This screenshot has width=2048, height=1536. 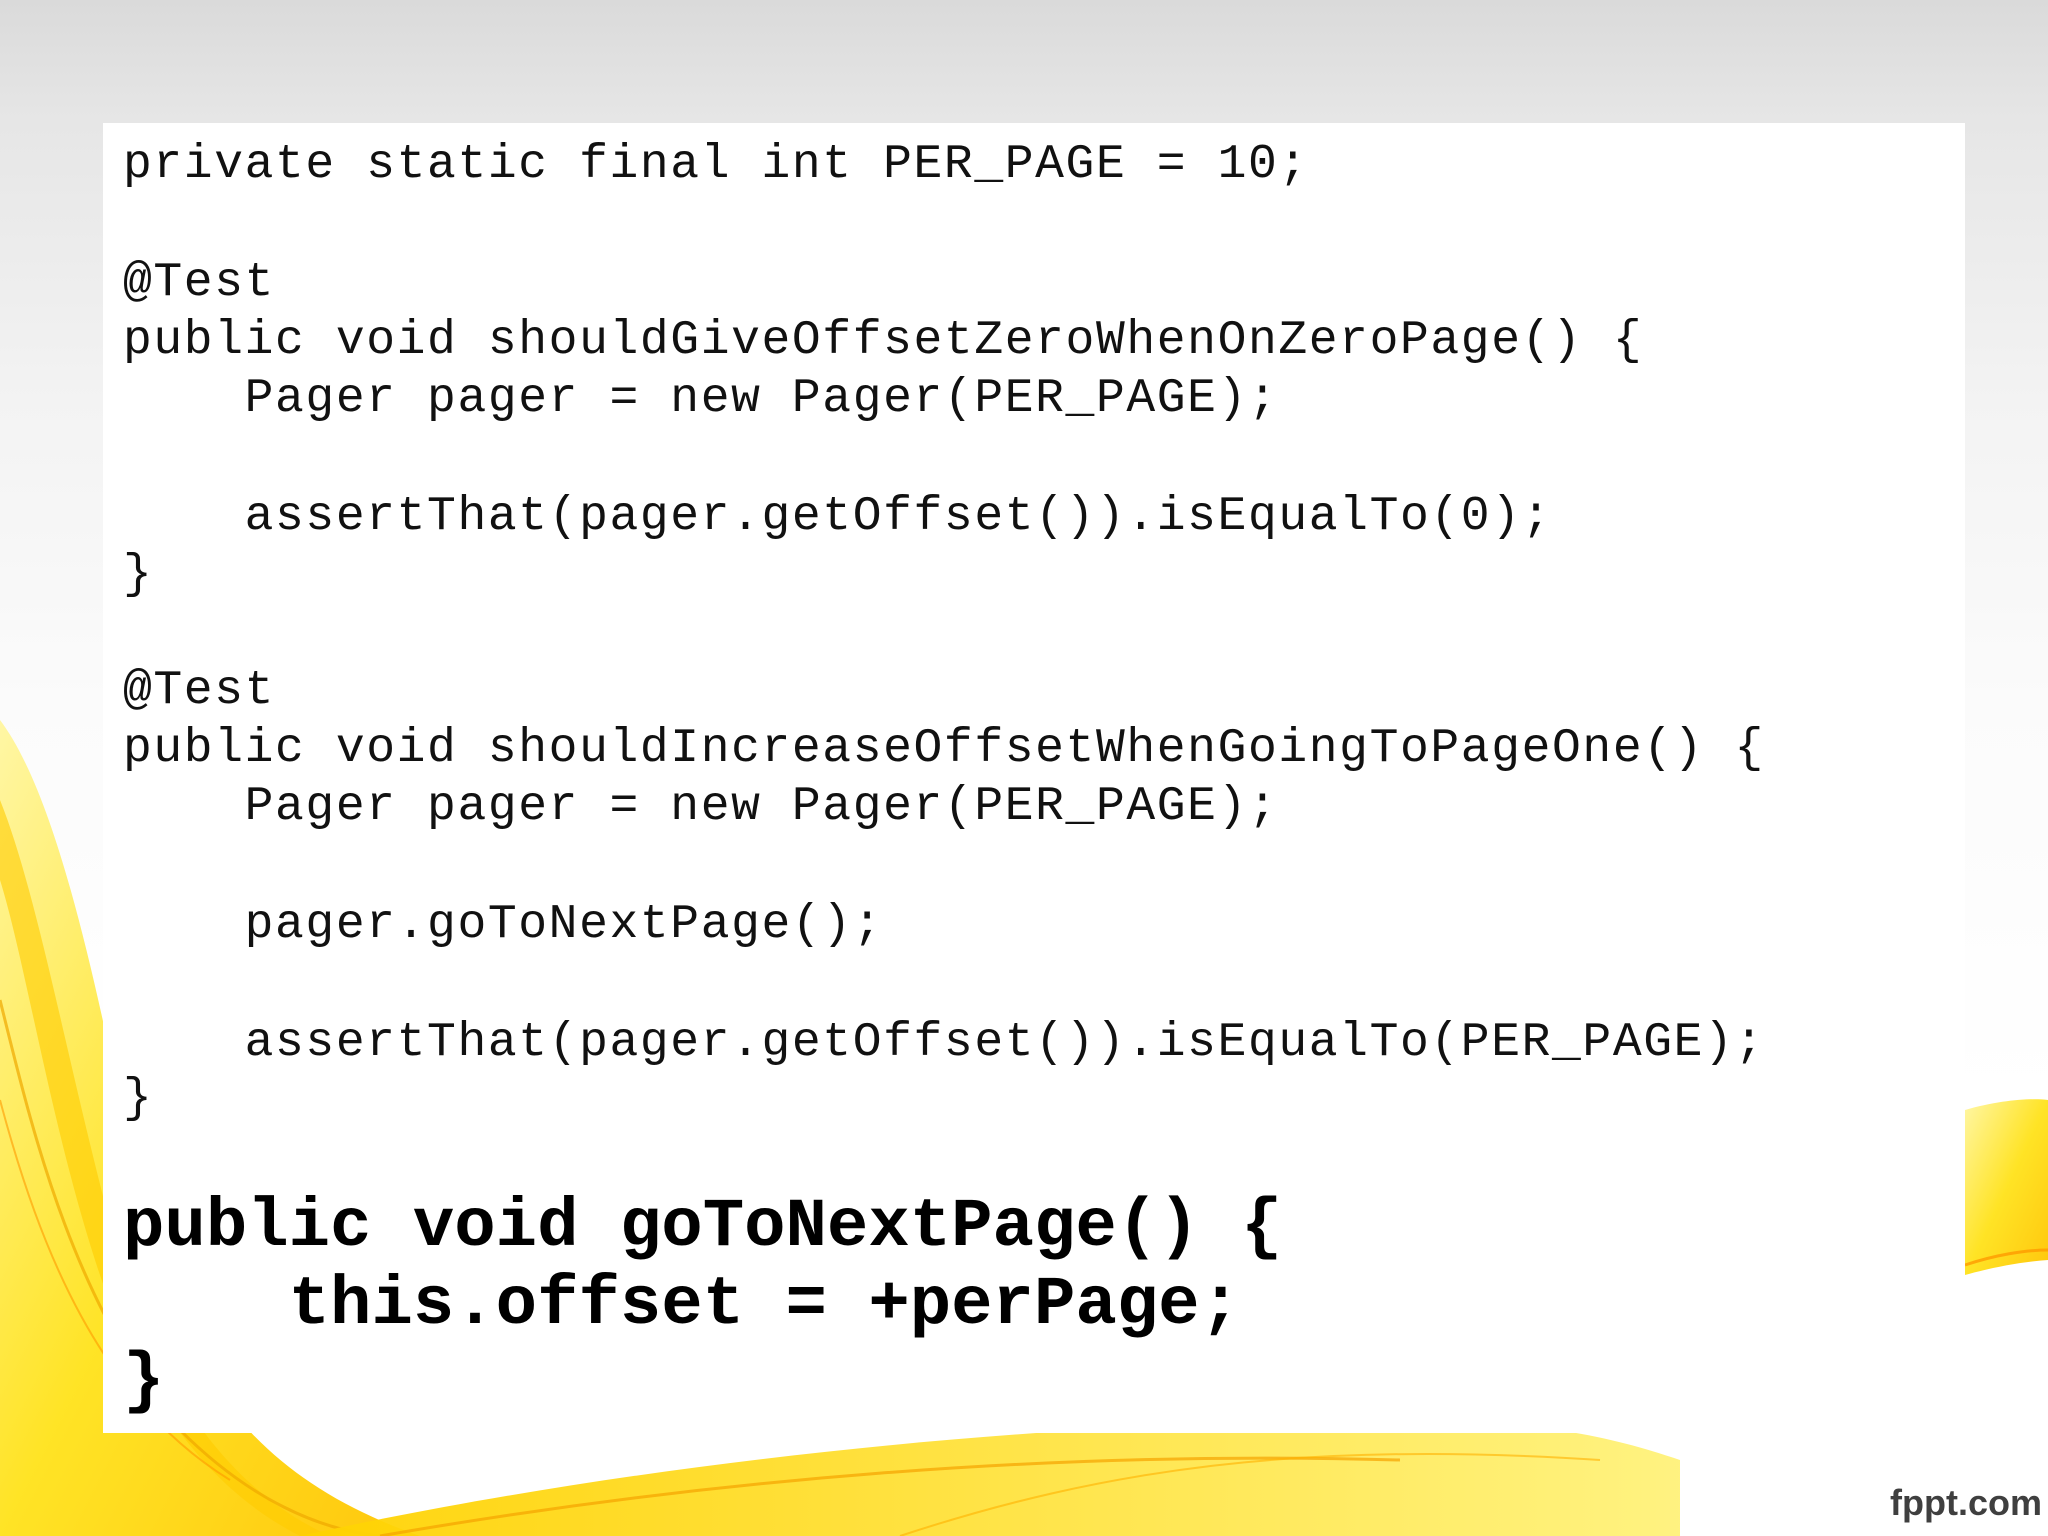 What do you see at coordinates (503, 925) in the screenshot?
I see `code-line: pager.goToNextPage();` at bounding box center [503, 925].